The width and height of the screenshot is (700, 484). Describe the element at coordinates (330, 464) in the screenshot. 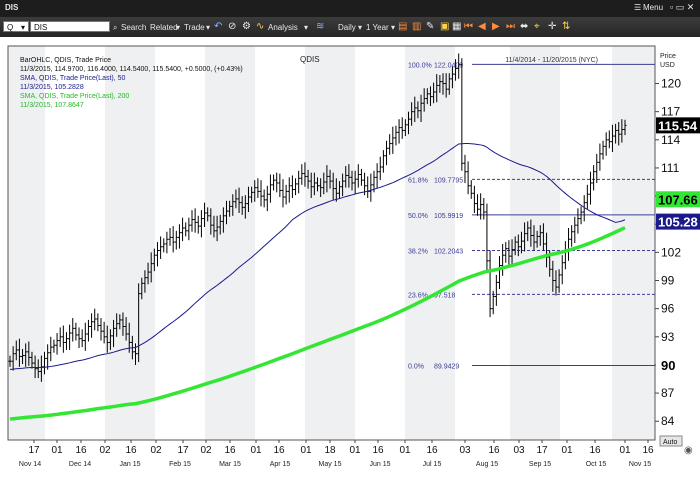

I see `x-month-label: May 15` at that location.